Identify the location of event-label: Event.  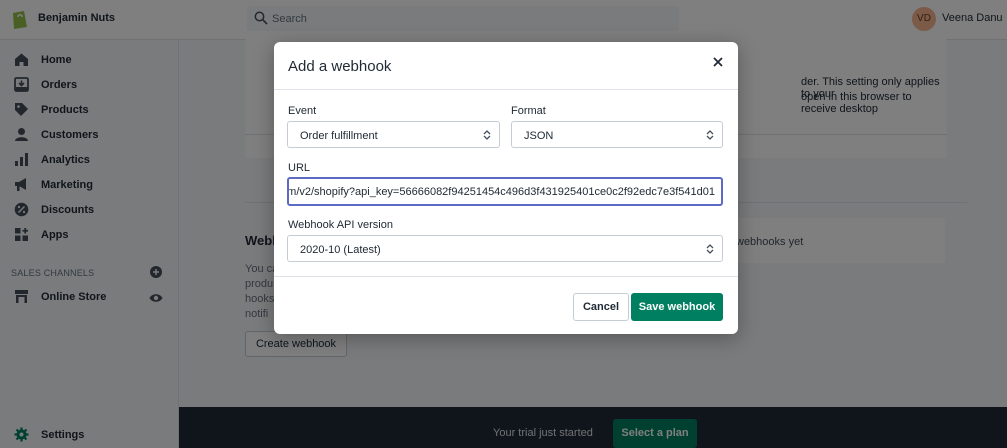
(302, 111).